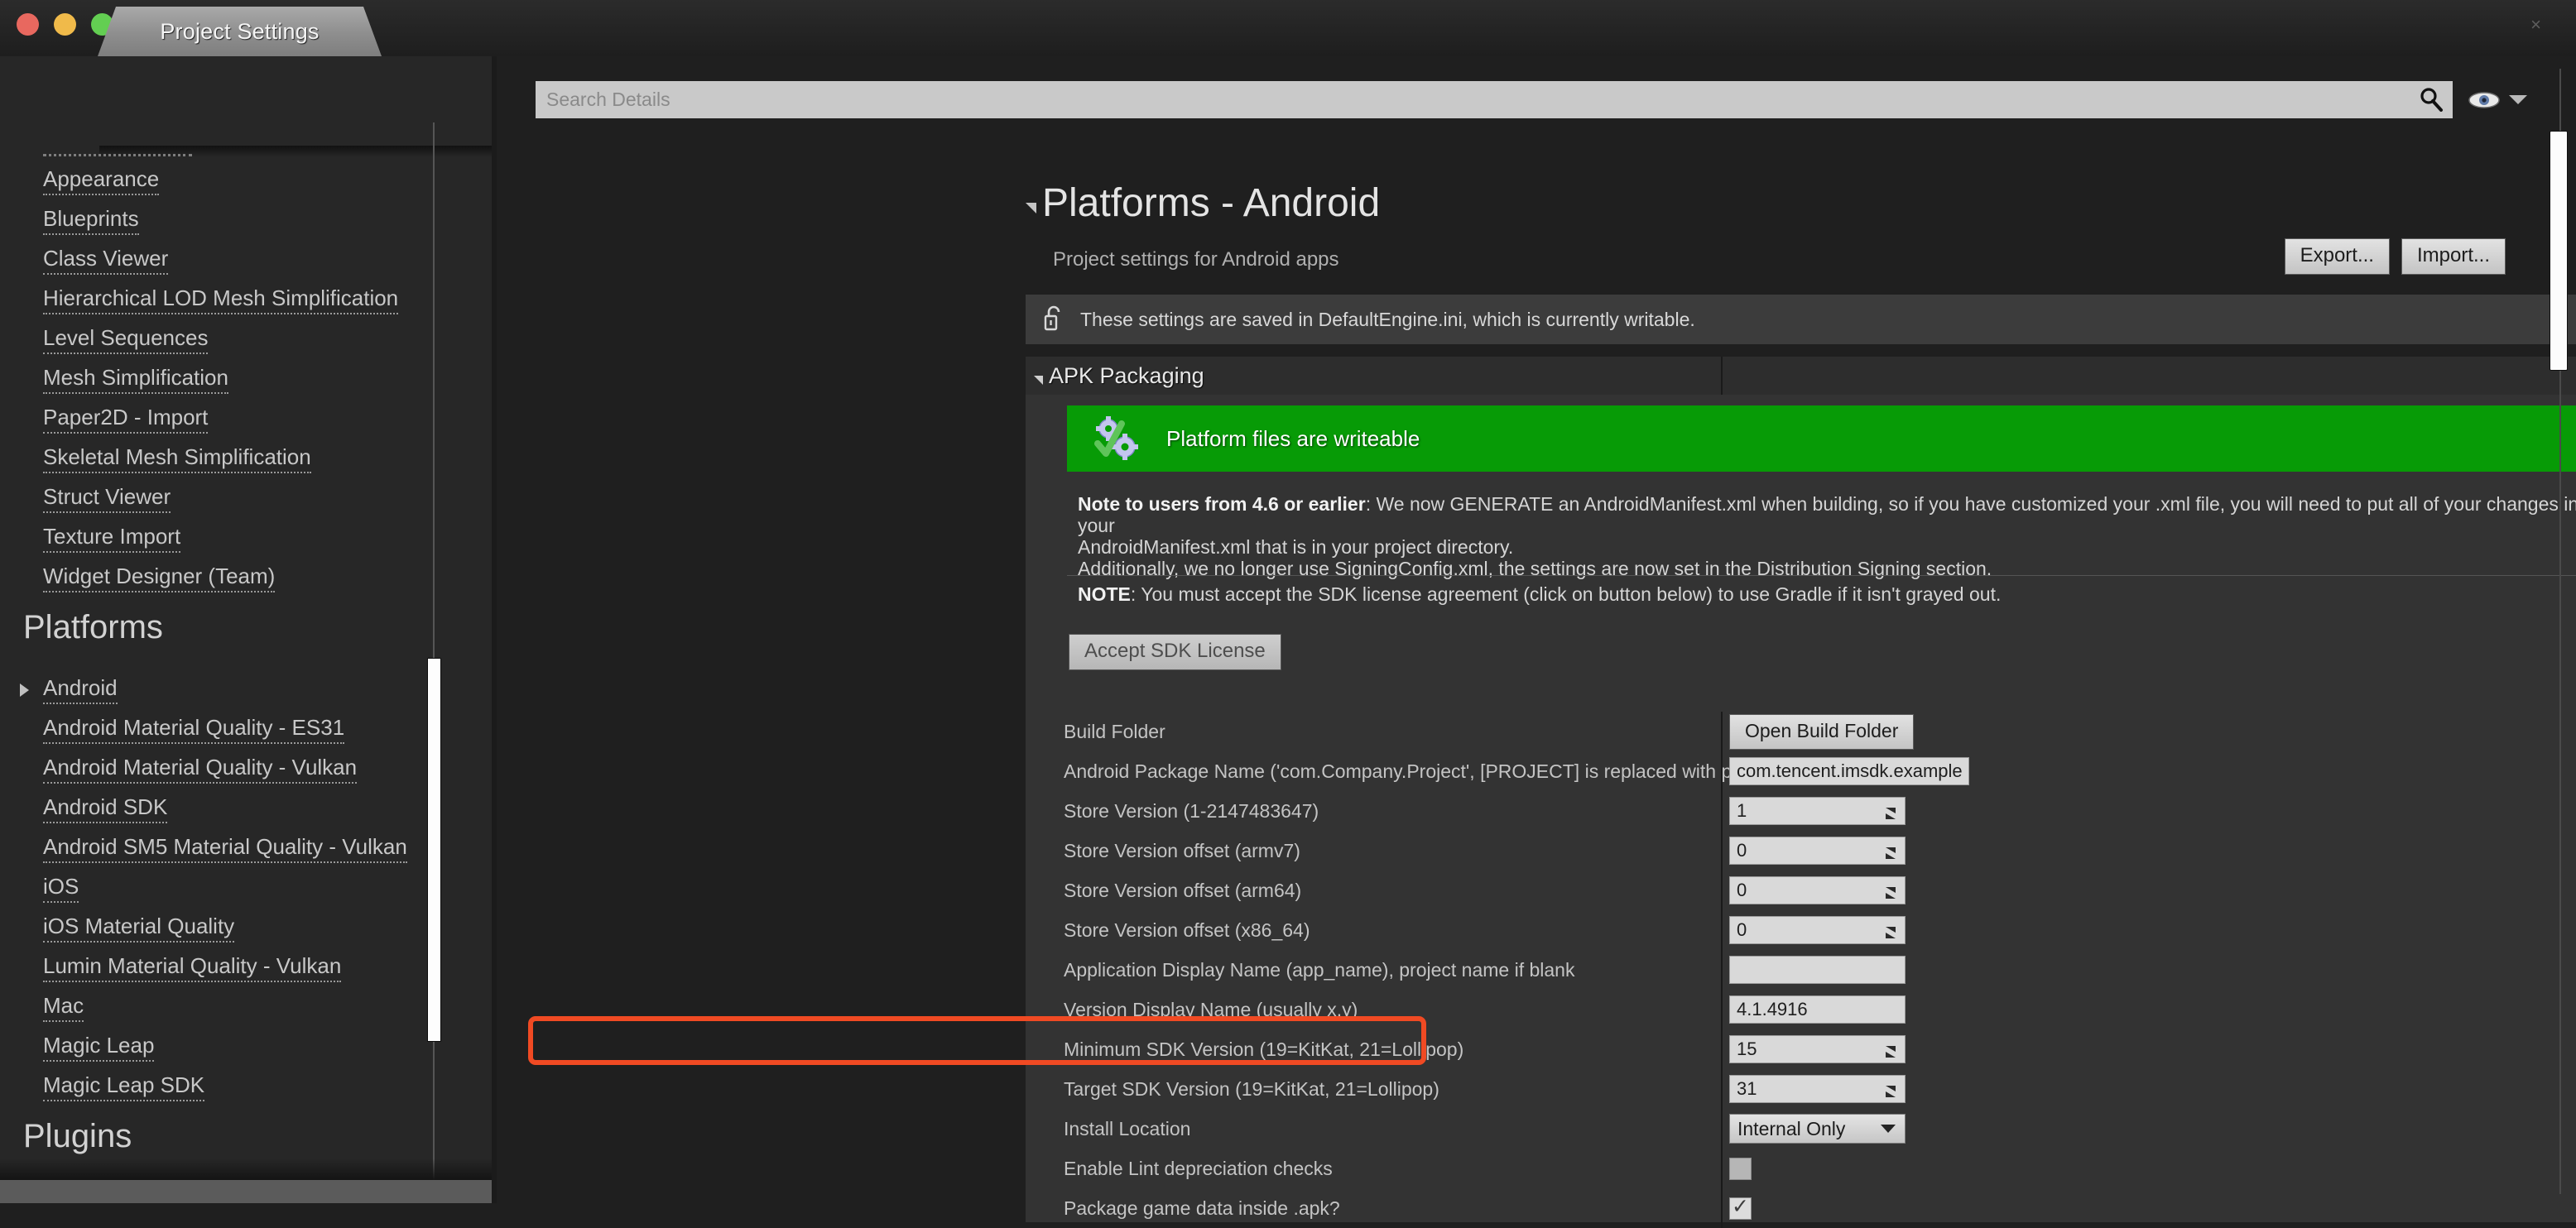 The image size is (2576, 1228). I want to click on sidebar-item-class-viewer: Class Viewer, so click(106, 261).